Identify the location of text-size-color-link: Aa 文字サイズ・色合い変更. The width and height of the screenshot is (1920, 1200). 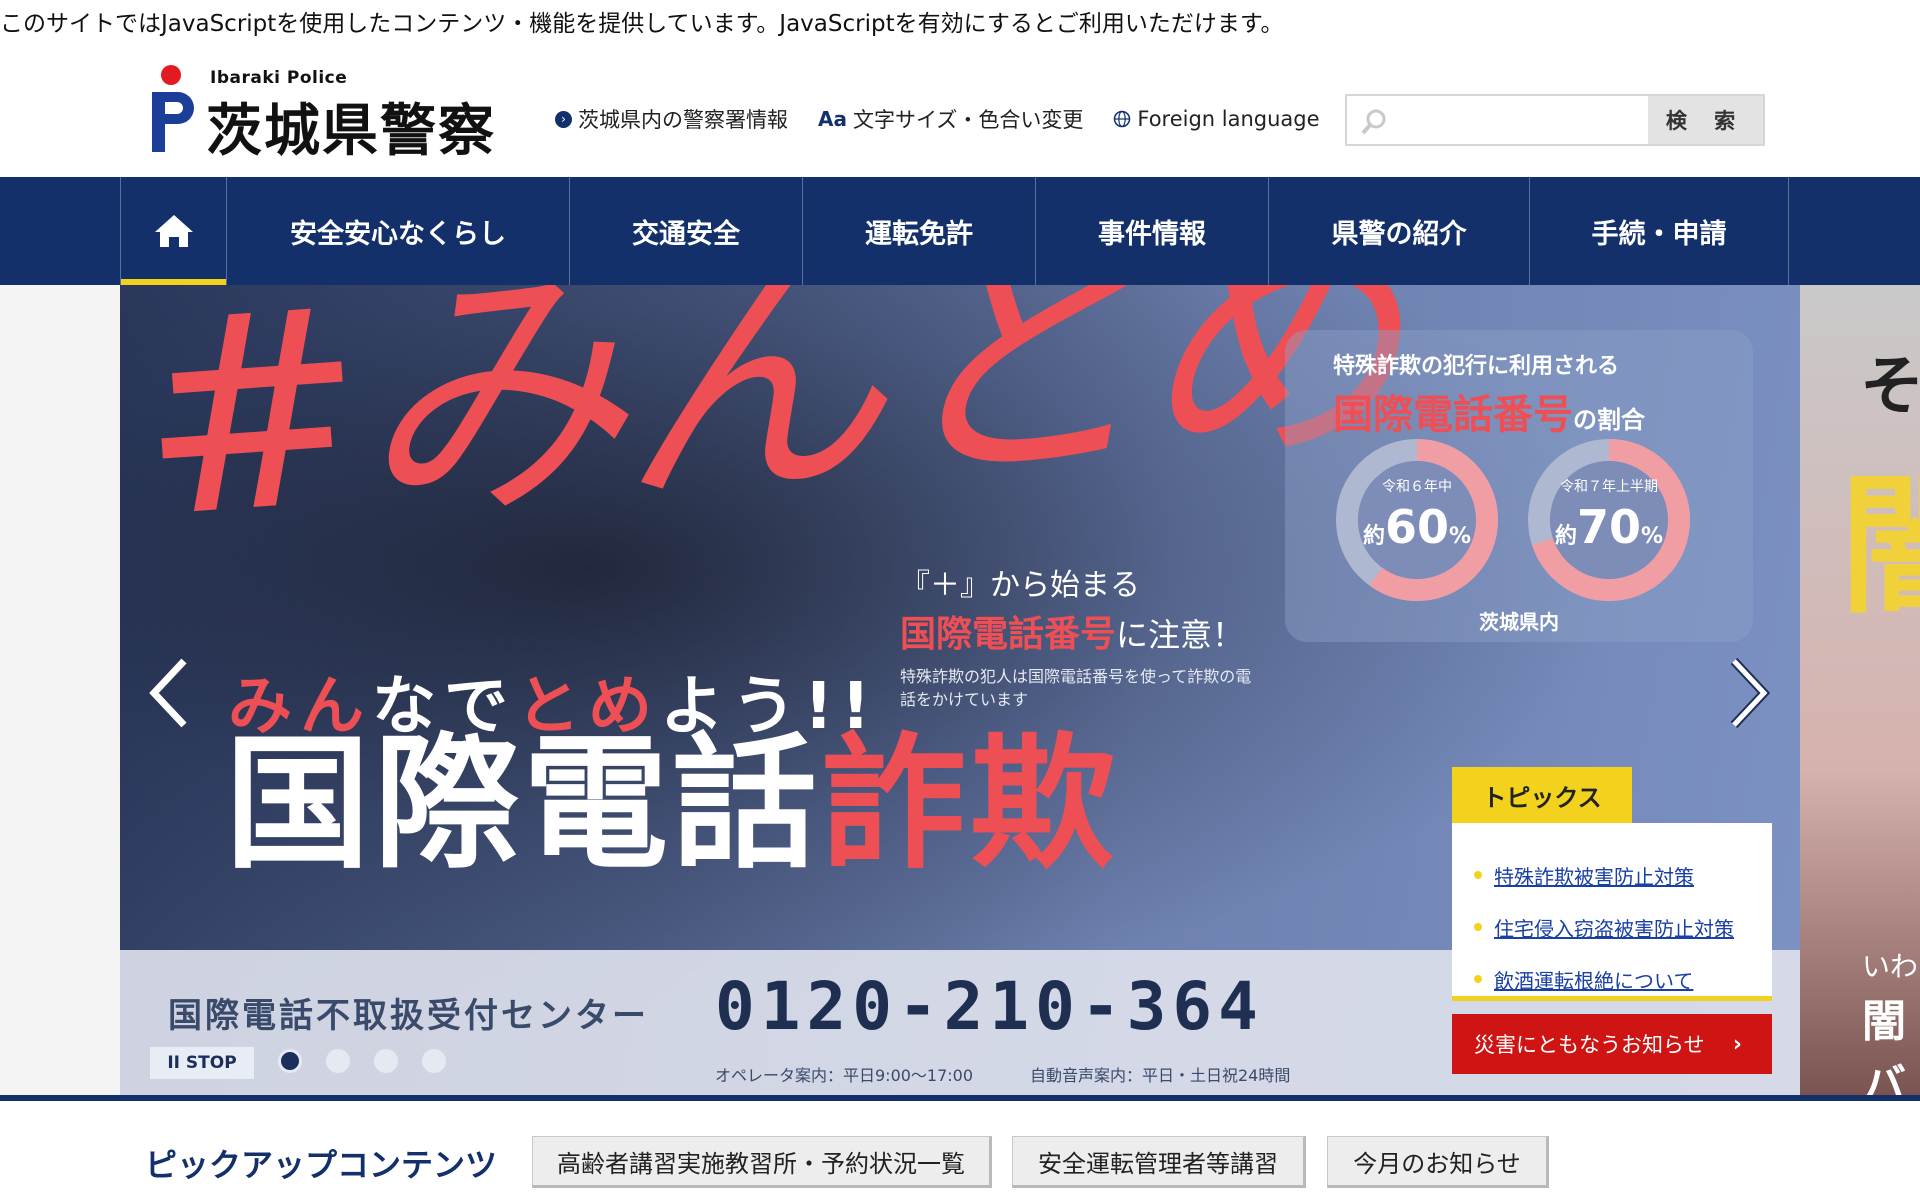
(950, 119).